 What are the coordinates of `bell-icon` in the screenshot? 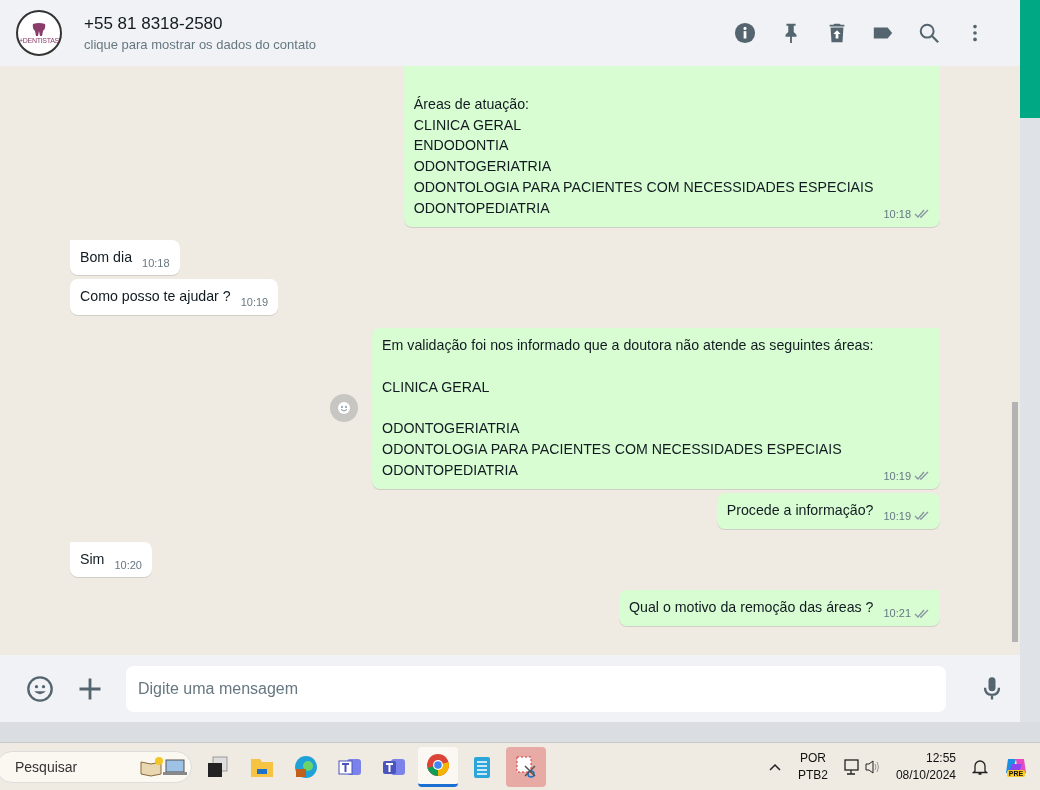 It's located at (980, 766).